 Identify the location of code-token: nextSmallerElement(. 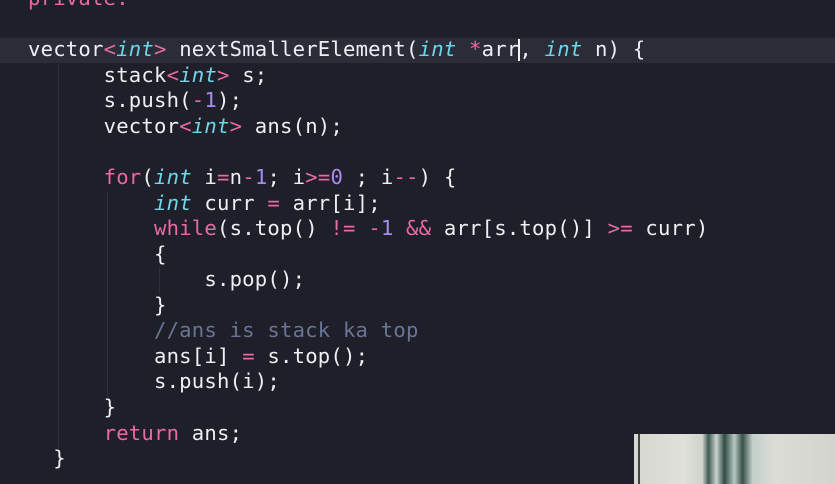
(292, 49).